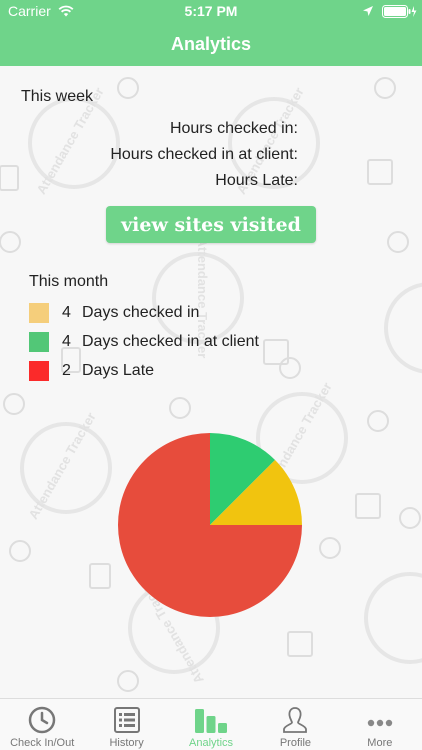  I want to click on tab-analytics: Analytics, so click(211, 724).